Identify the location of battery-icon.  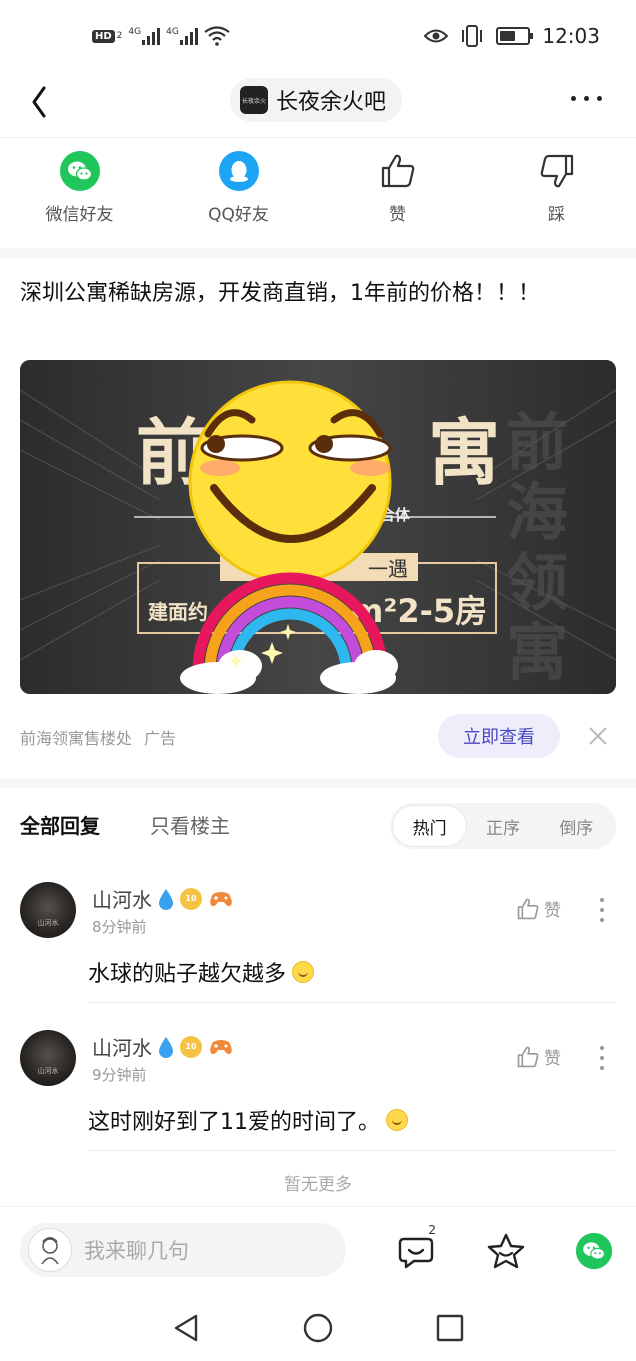
(515, 36).